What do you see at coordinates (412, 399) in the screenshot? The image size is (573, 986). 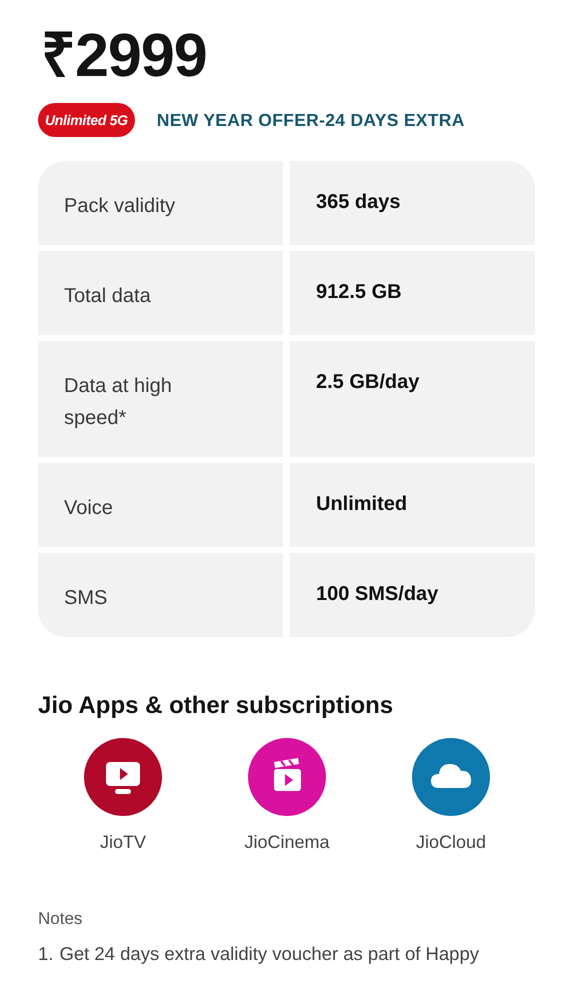 I see `benefit-value: 2.5 GB/day` at bounding box center [412, 399].